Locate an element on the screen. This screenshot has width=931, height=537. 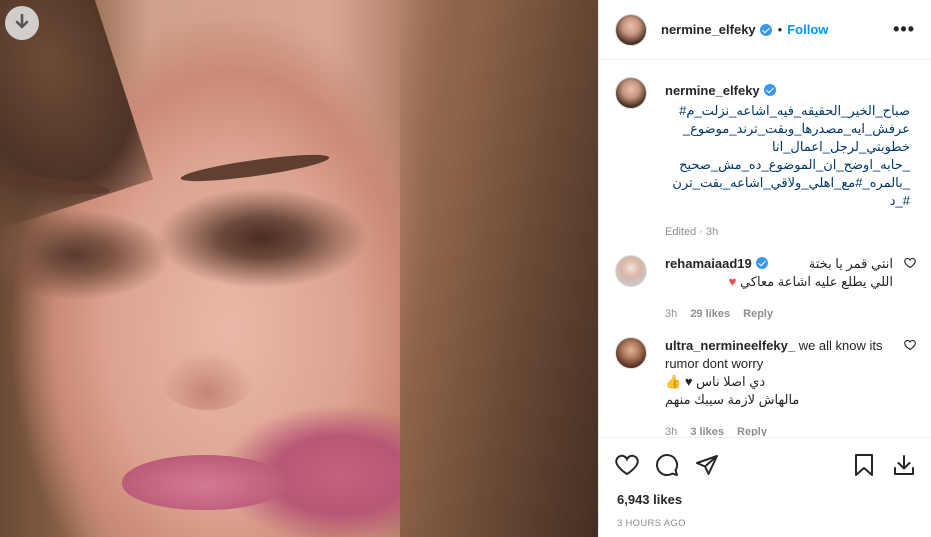
save-download-button is located at coordinates (904, 465).